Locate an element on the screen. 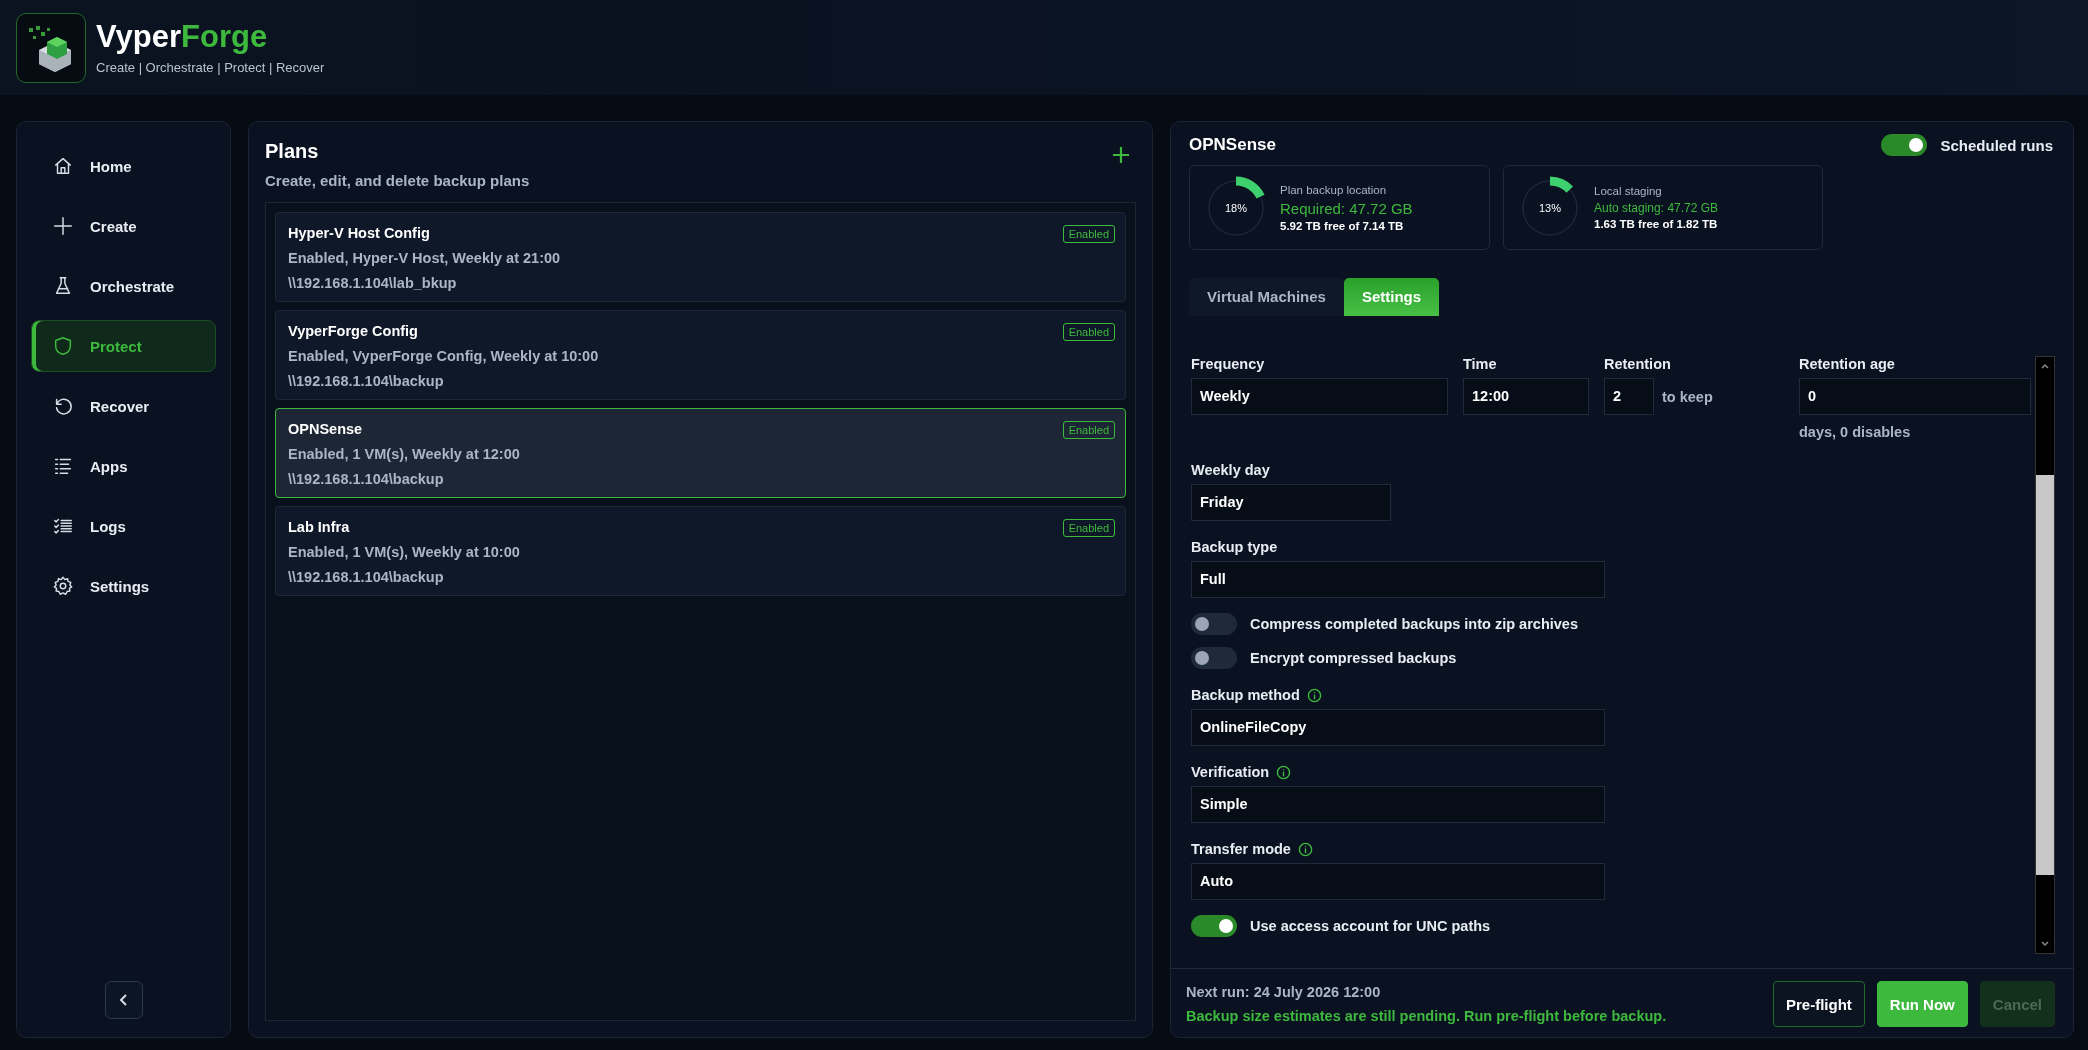  nav-item: Recover is located at coordinates (123, 406).